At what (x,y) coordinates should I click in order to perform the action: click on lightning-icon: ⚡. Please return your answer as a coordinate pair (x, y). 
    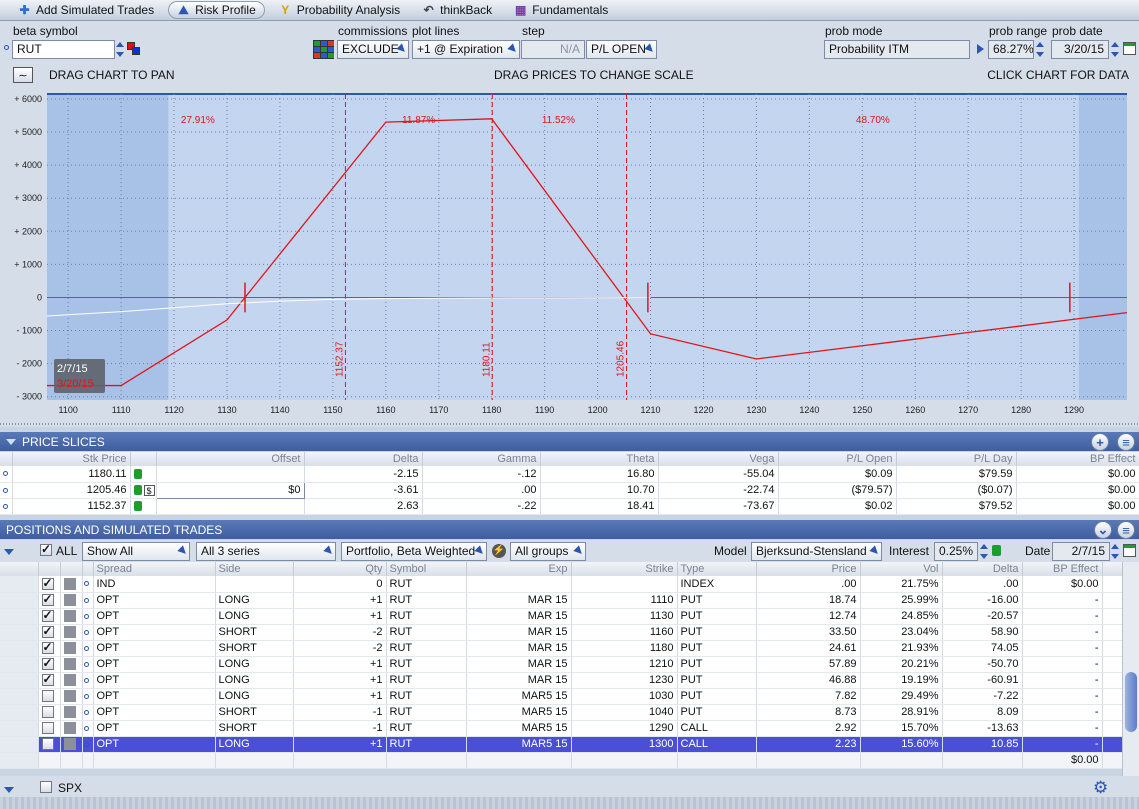
    Looking at the image, I should click on (499, 551).